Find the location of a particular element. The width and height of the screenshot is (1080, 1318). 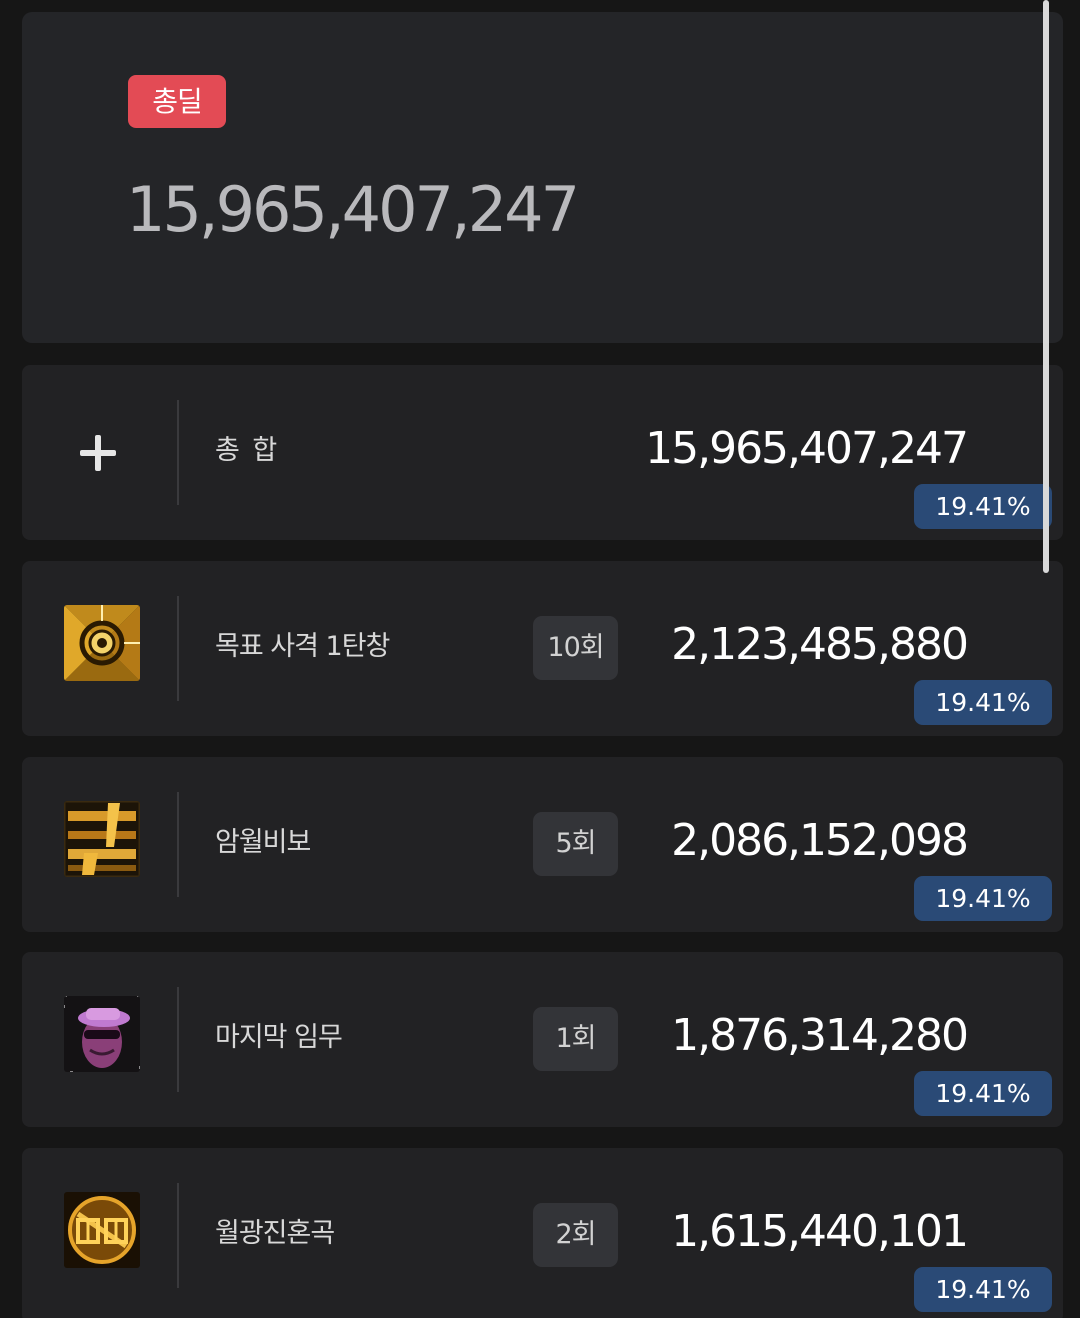

damage-row-skill: 마지막 임무 1회 1,876,314,280 19.41% is located at coordinates (542, 1039).